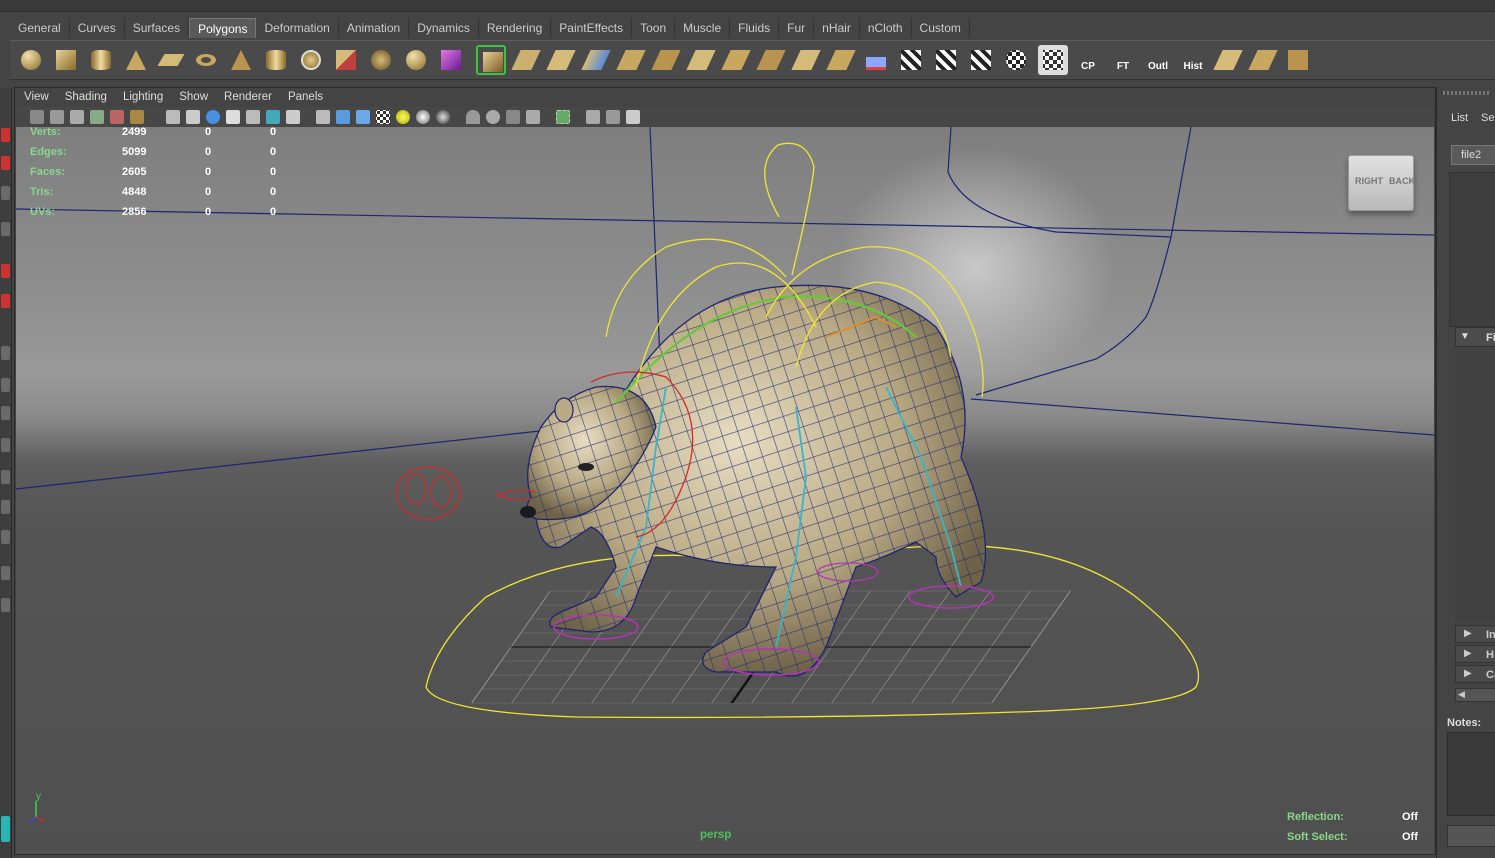 This screenshot has width=1495, height=858. I want to click on poly-cone-icon, so click(136, 60).